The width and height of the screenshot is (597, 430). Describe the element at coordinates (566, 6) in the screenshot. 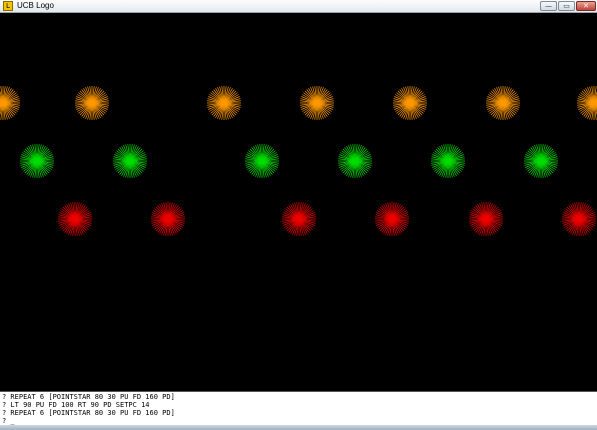

I see `maximize-button: ▭` at that location.